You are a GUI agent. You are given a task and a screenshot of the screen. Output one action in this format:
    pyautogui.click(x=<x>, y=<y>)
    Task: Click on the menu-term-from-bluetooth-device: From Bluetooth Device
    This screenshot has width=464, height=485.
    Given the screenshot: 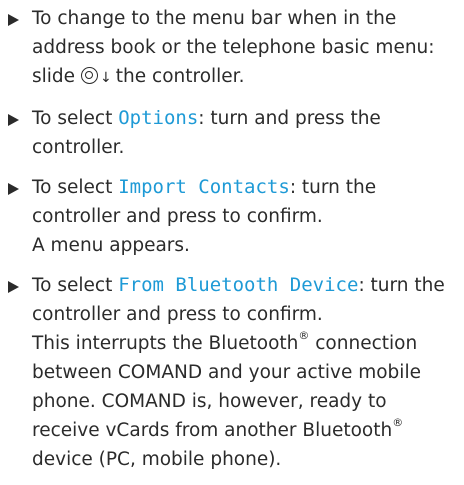 What is the action you would take?
    pyautogui.click(x=238, y=285)
    